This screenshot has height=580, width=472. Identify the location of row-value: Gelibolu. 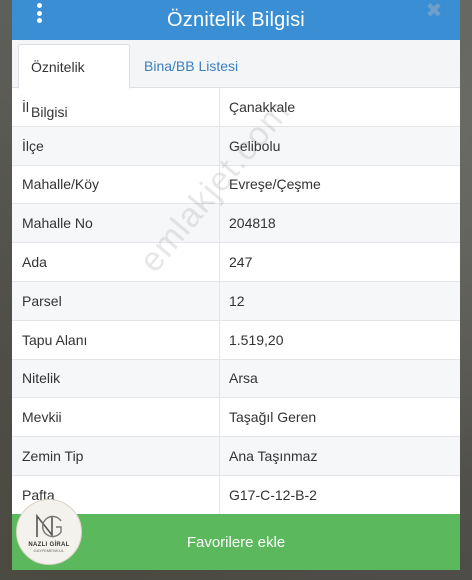
(255, 145).